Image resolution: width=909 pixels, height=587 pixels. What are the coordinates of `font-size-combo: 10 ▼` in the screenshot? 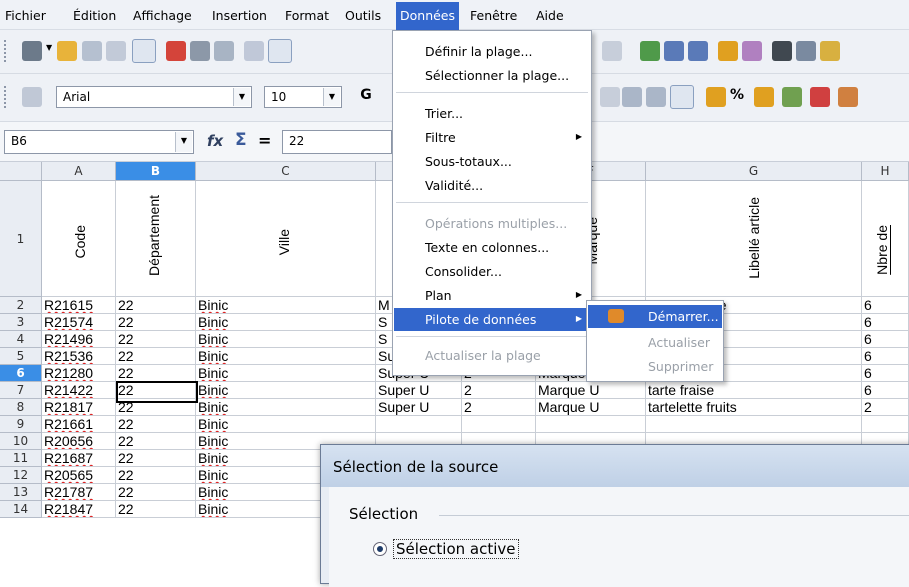 It's located at (303, 97).